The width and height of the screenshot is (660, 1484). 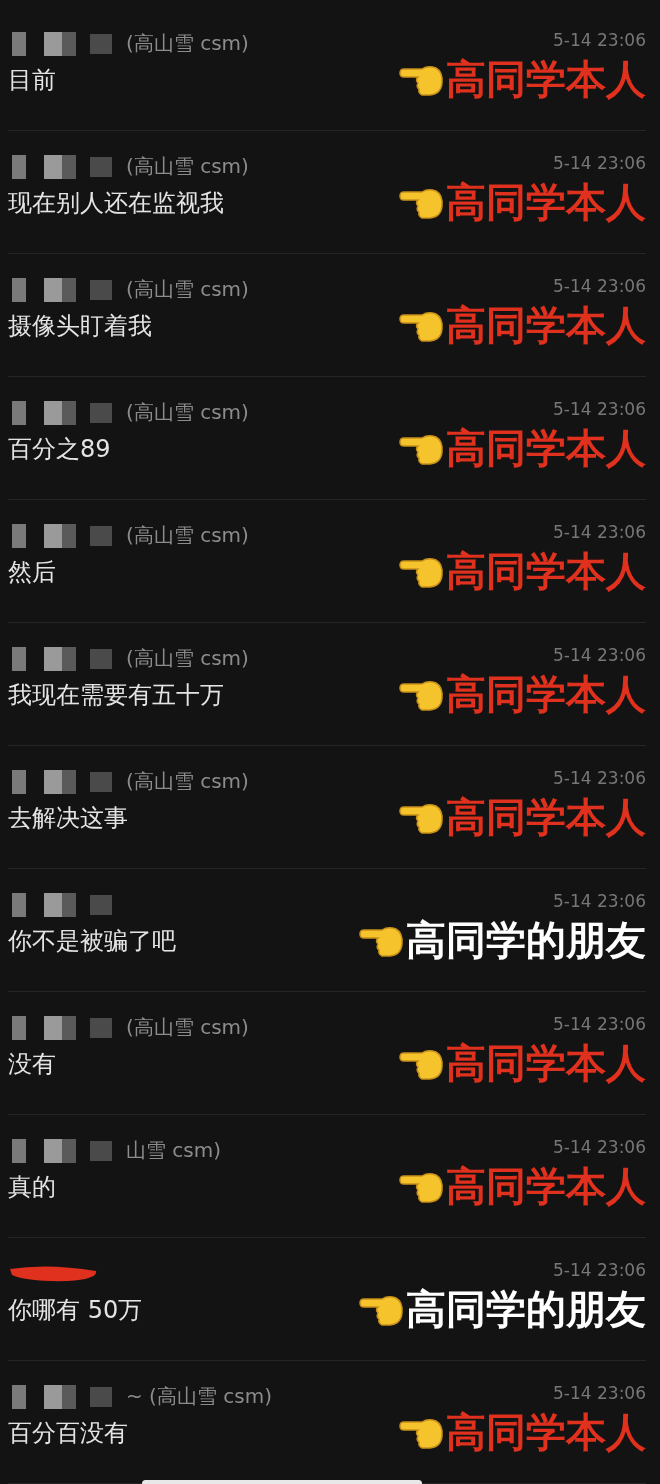 I want to click on message-text: 你哪有 50万, so click(x=75, y=1310).